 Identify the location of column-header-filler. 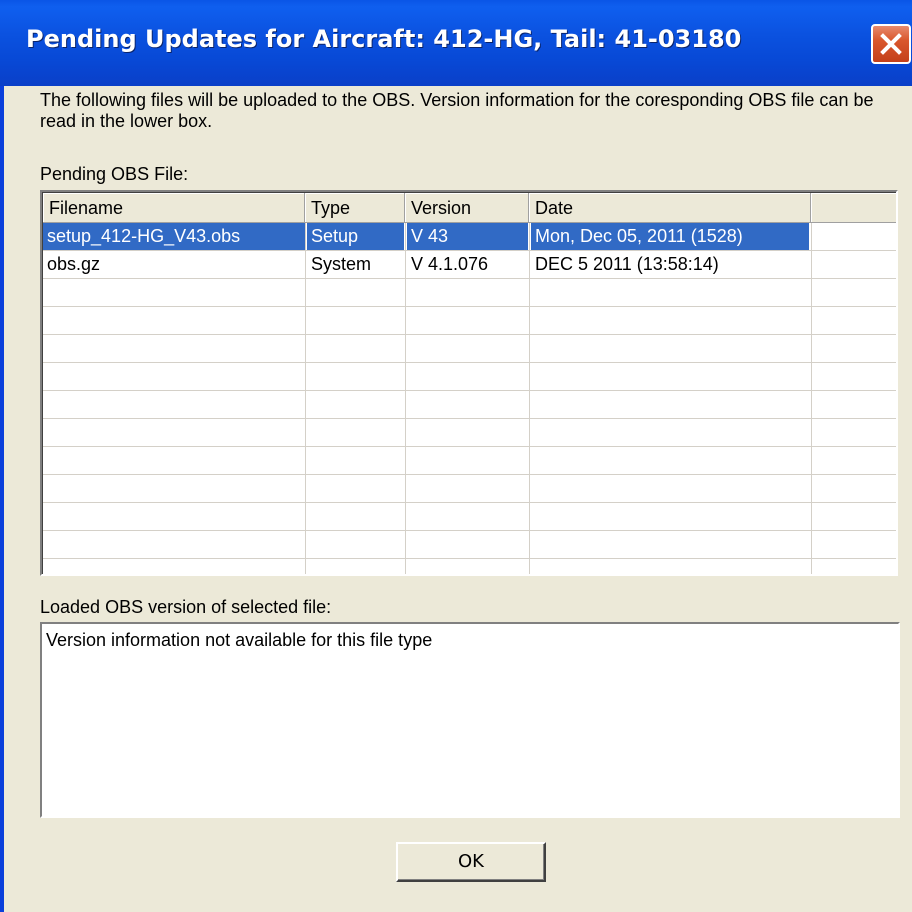
(853, 208).